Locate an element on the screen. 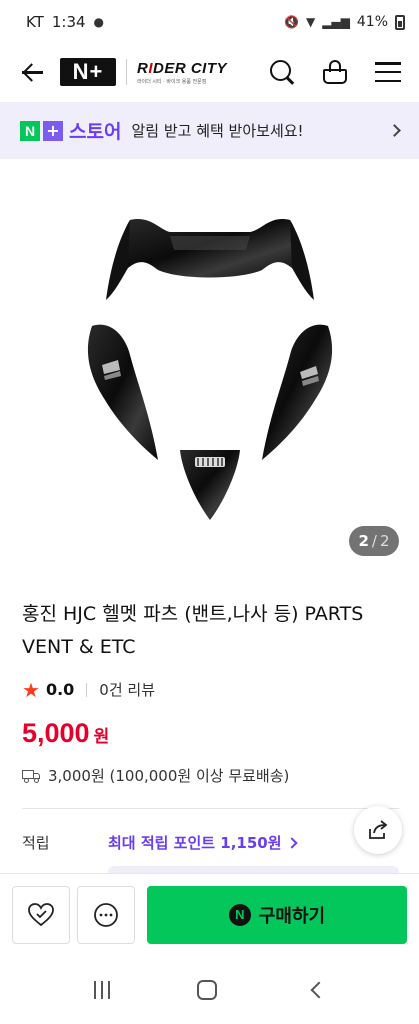 This screenshot has width=419, height=1024. share-icon is located at coordinates (378, 829).